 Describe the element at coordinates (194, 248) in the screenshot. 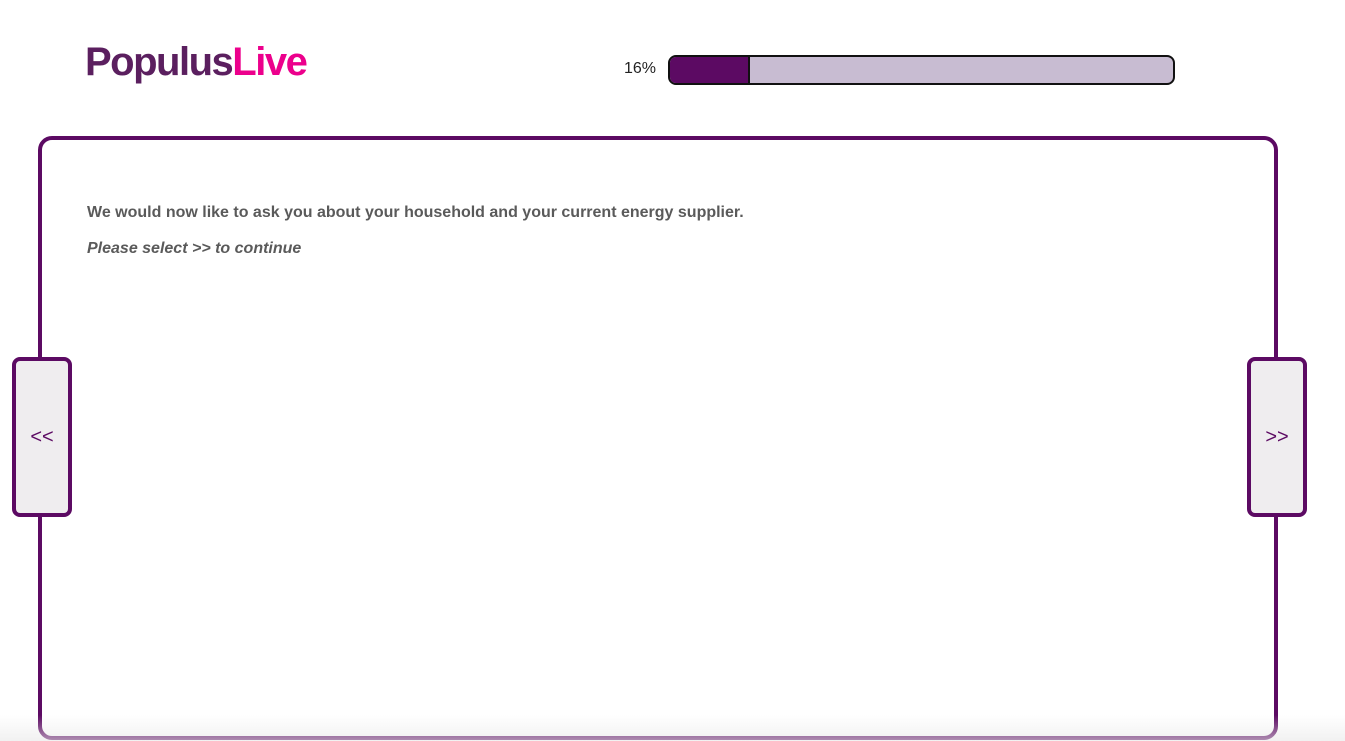

I see `question-instruction-text: Please select >> to continue` at that location.